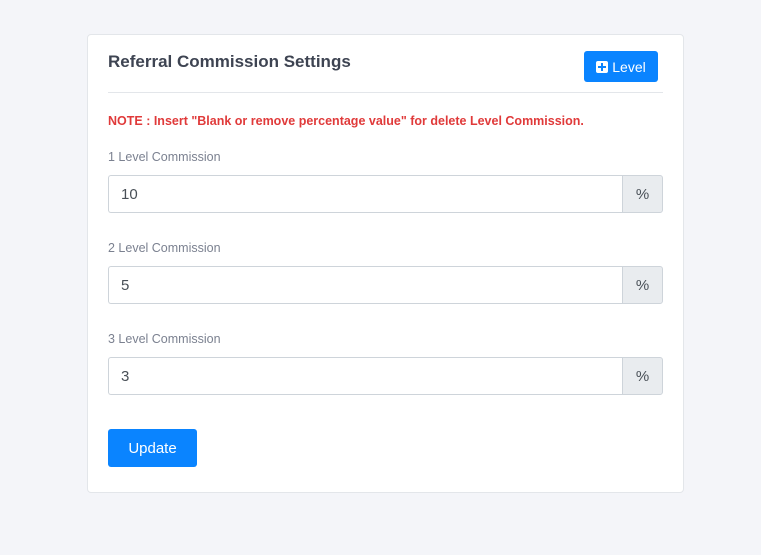 Image resolution: width=761 pixels, height=555 pixels. What do you see at coordinates (229, 61) in the screenshot?
I see `page-title: Referral Commission Settings` at bounding box center [229, 61].